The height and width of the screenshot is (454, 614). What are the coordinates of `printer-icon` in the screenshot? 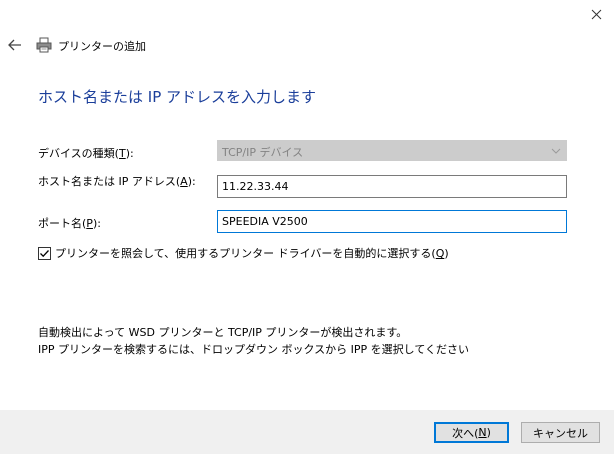 It's located at (44, 45).